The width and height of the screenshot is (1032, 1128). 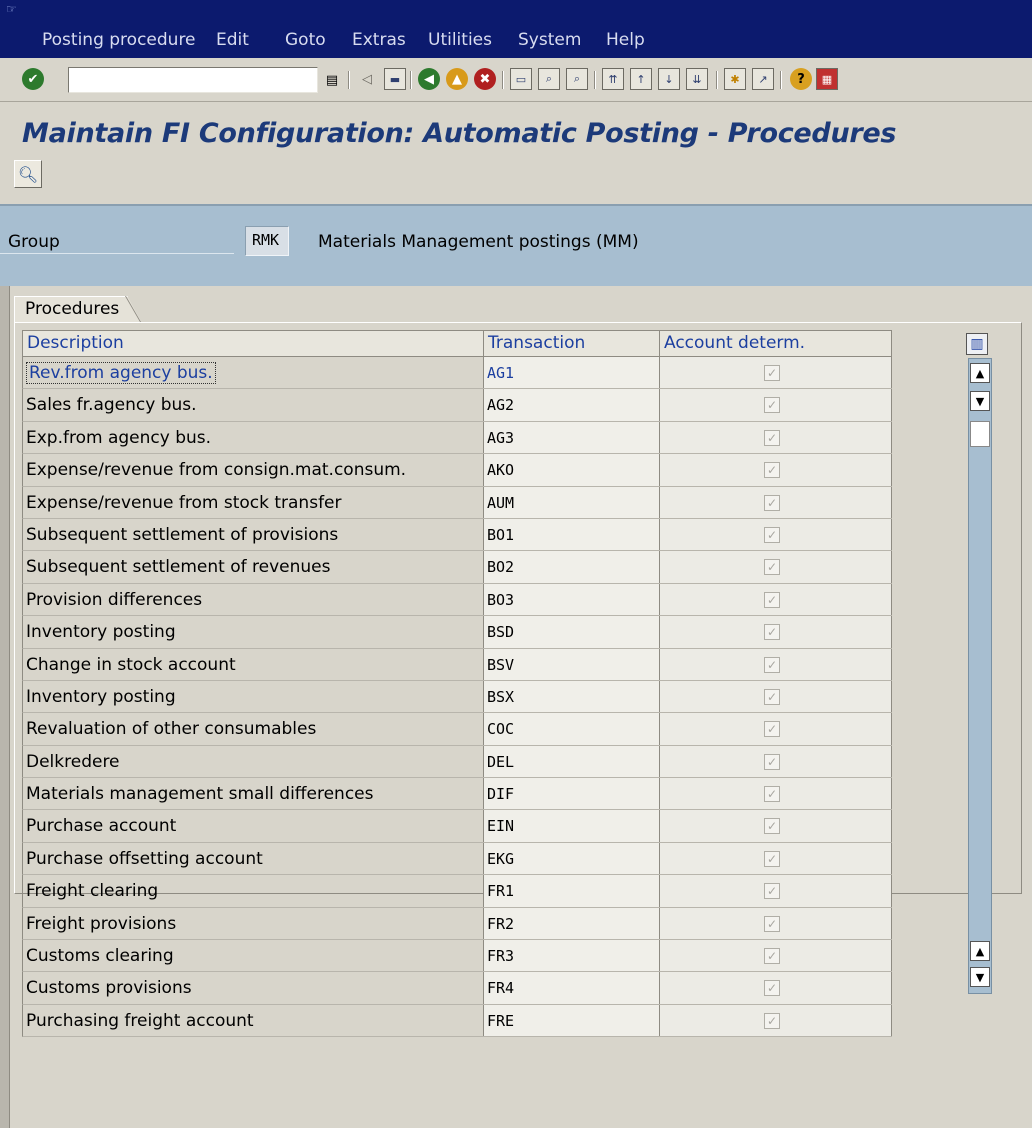 What do you see at coordinates (572, 343) in the screenshot?
I see `column-header-transaction: Transaction` at bounding box center [572, 343].